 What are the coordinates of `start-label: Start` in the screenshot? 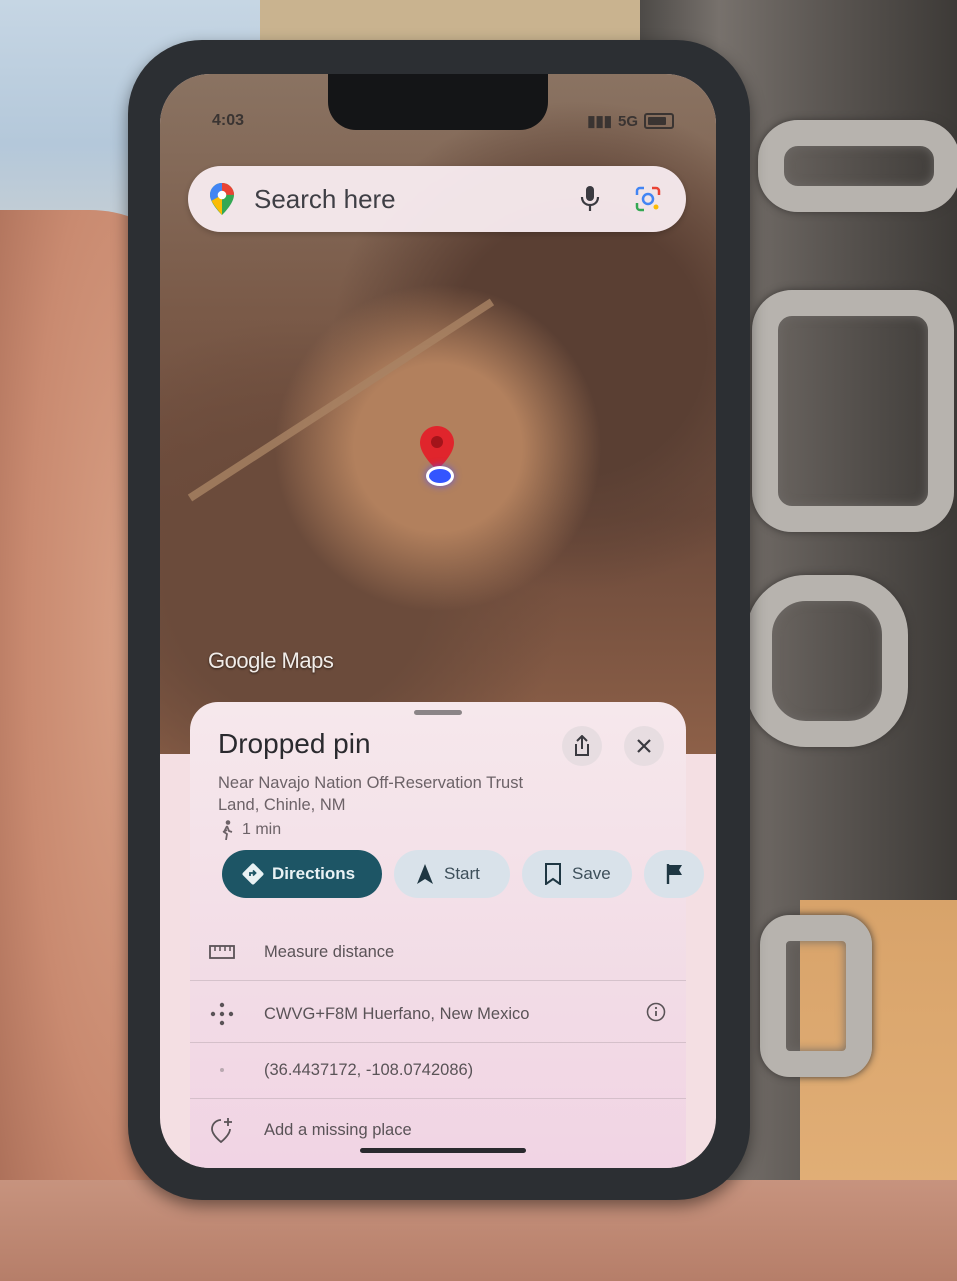 It's located at (462, 873).